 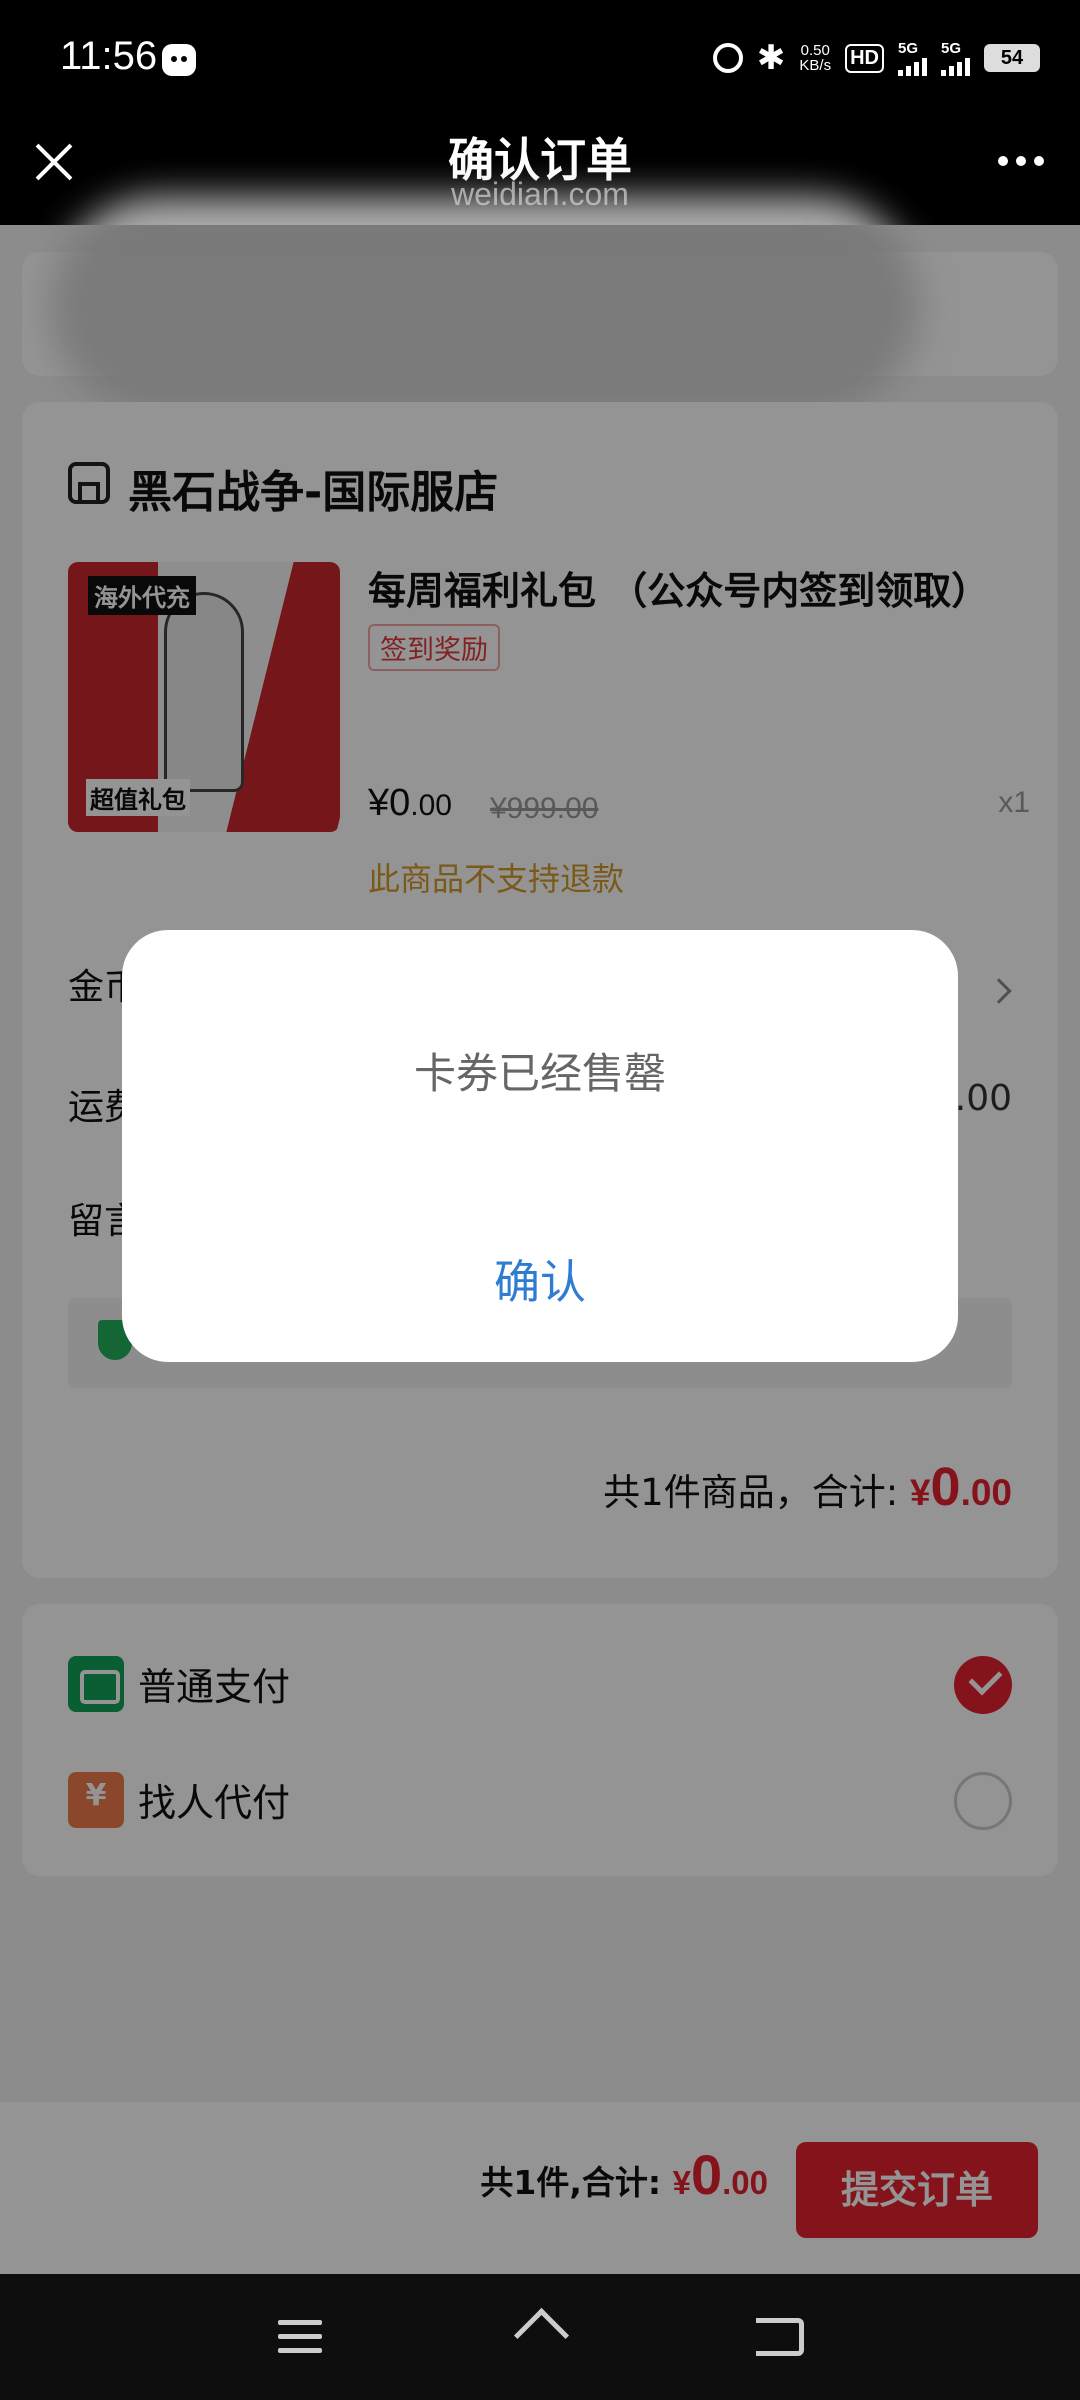 What do you see at coordinates (815, 58) in the screenshot?
I see `network-speed: 0.50 KB/s` at bounding box center [815, 58].